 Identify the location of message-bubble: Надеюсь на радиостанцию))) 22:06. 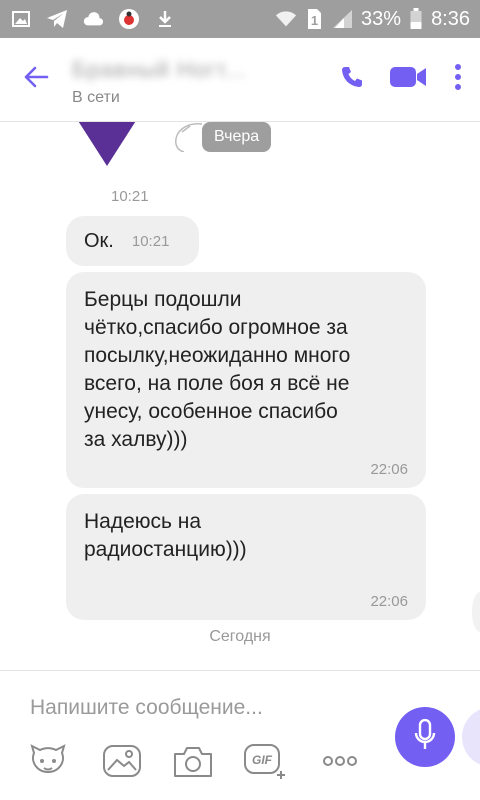
(246, 557).